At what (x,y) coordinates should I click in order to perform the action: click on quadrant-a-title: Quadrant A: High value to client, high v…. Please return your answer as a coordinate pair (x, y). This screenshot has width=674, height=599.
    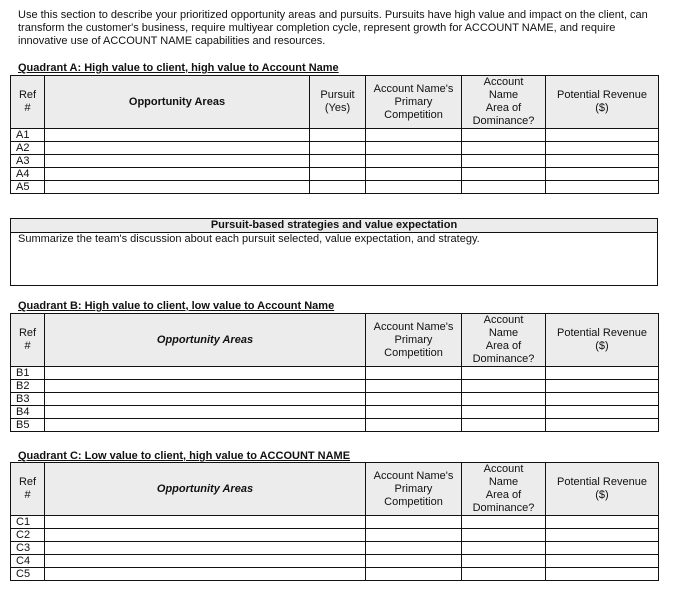
    Looking at the image, I should click on (178, 68).